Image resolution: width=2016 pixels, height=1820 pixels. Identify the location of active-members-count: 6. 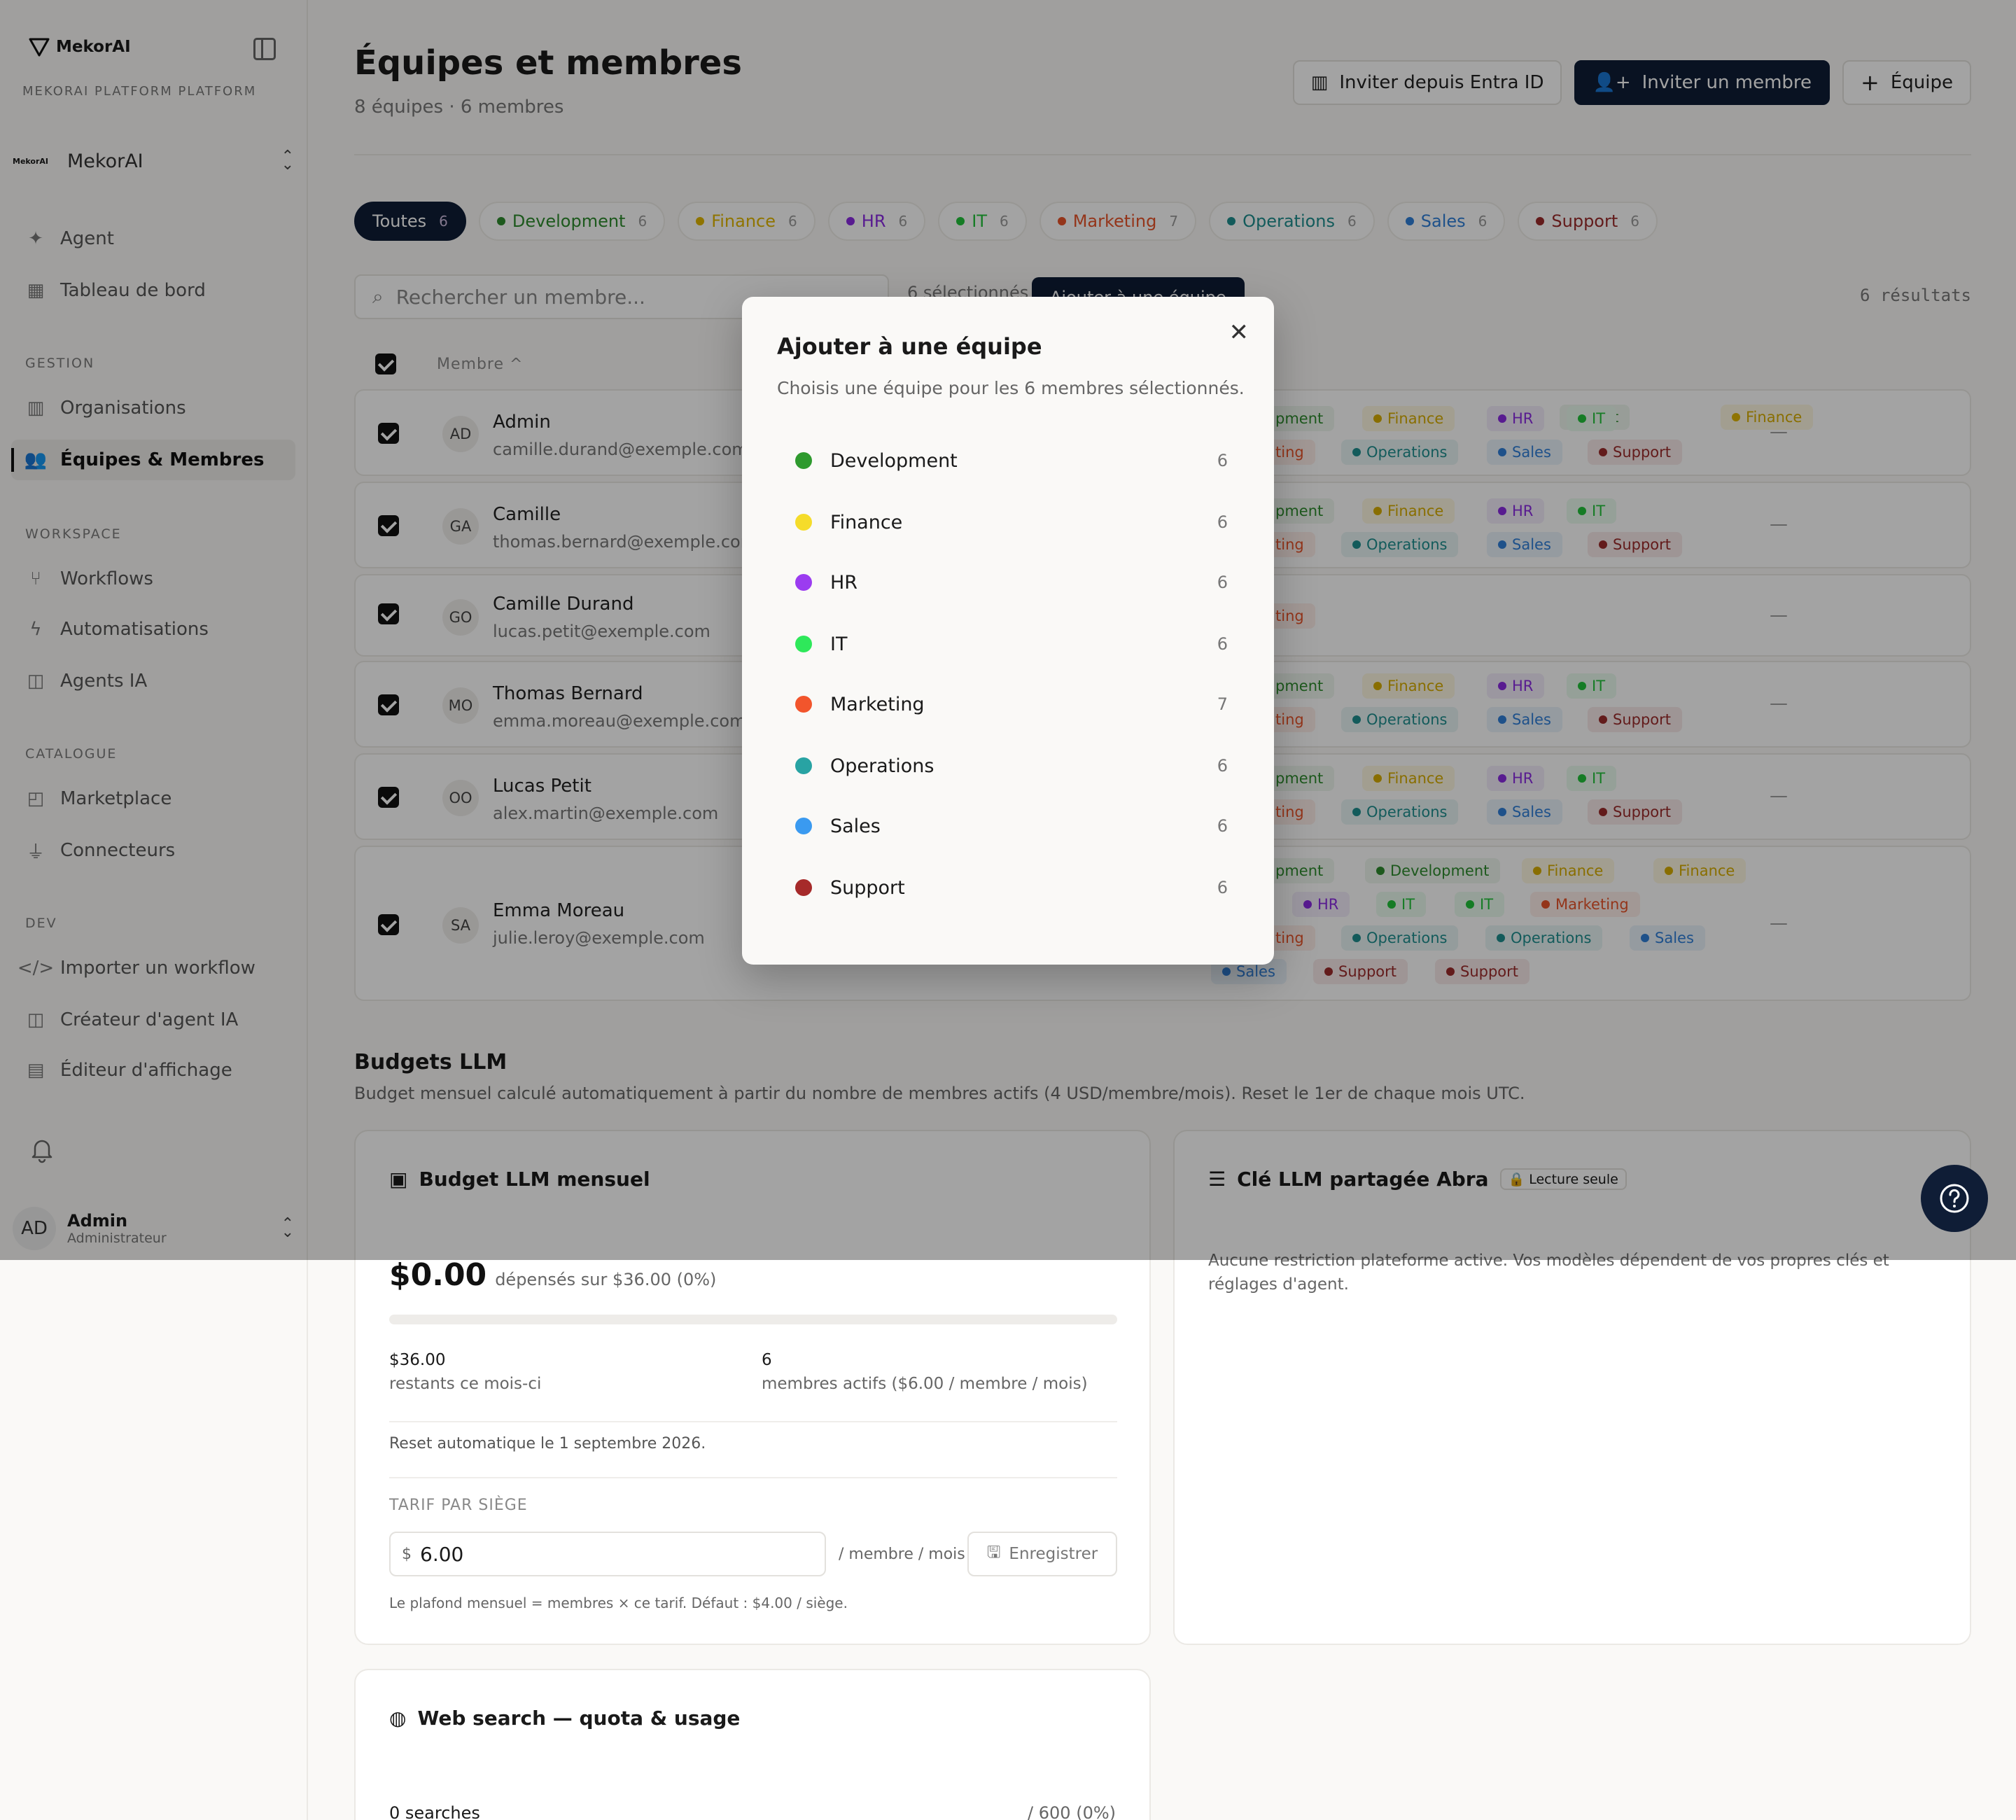
(767, 1360).